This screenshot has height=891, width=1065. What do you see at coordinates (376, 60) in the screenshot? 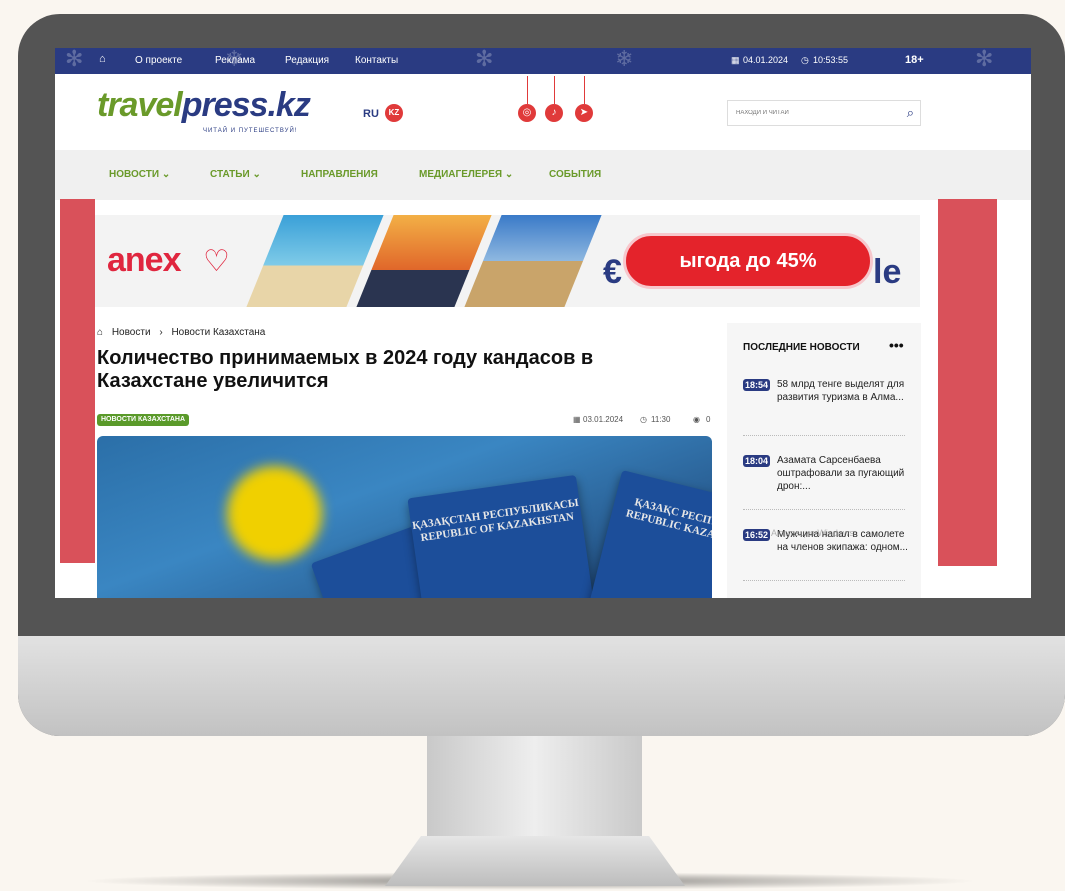
I see `topbar-link-contacts: Контакты` at bounding box center [376, 60].